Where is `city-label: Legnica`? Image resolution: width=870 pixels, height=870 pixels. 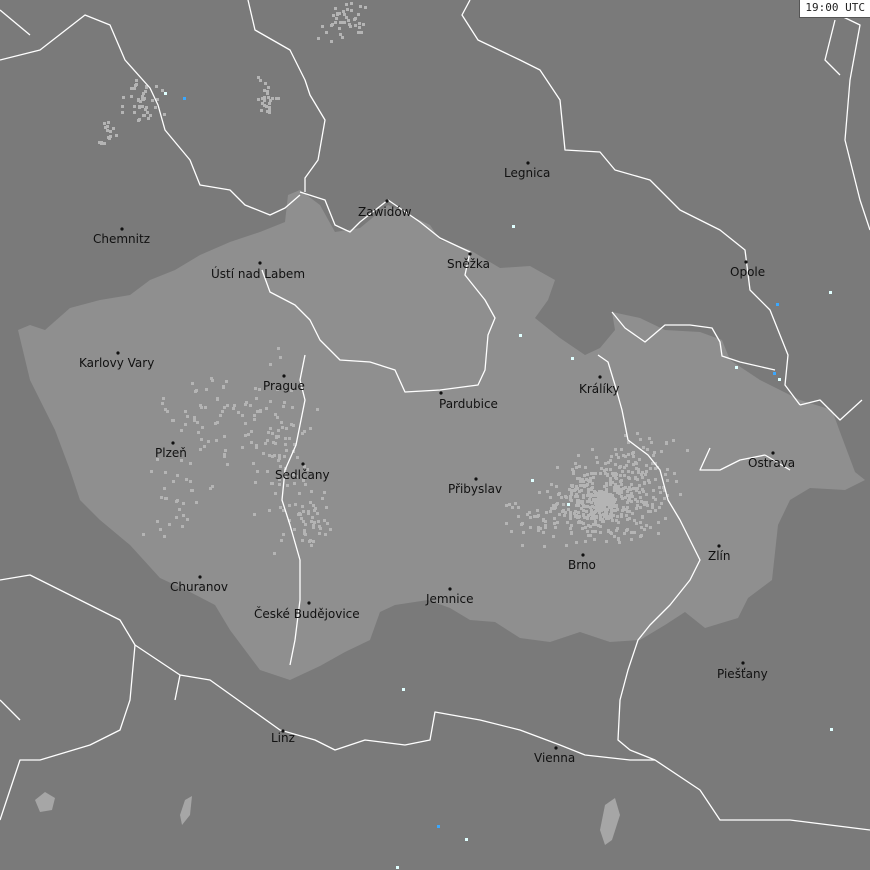
city-label: Legnica is located at coordinates (527, 173).